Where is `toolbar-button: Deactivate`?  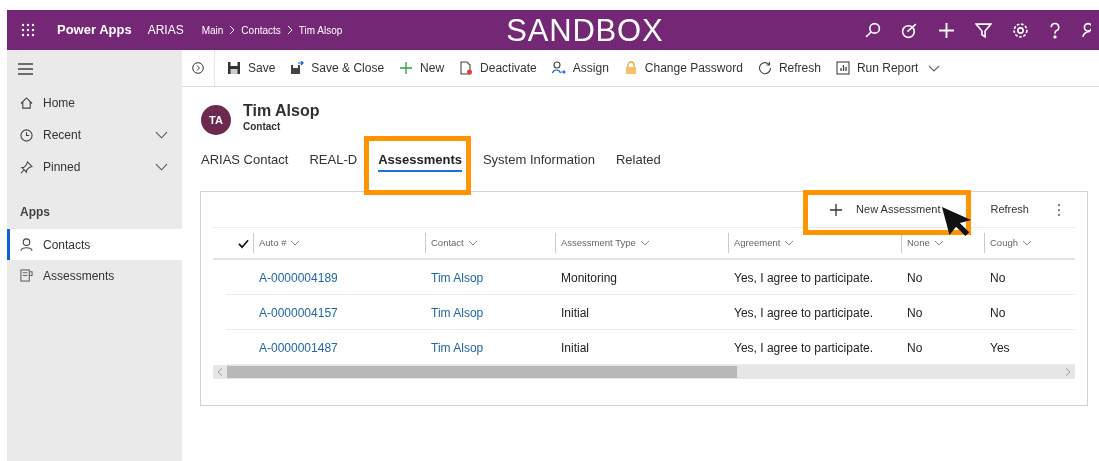
toolbar-button: Deactivate is located at coordinates (498, 68).